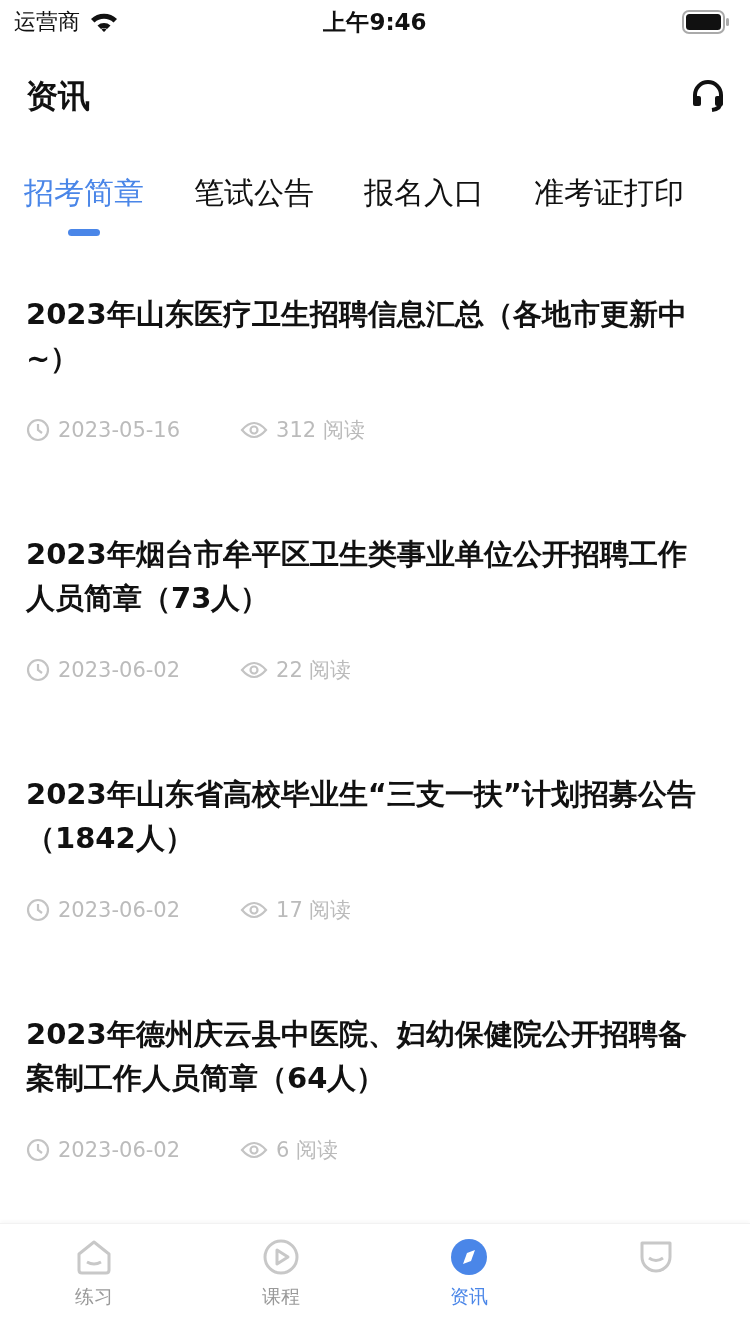  Describe the element at coordinates (58, 96) in the screenshot. I see `page-title: 资讯` at that location.